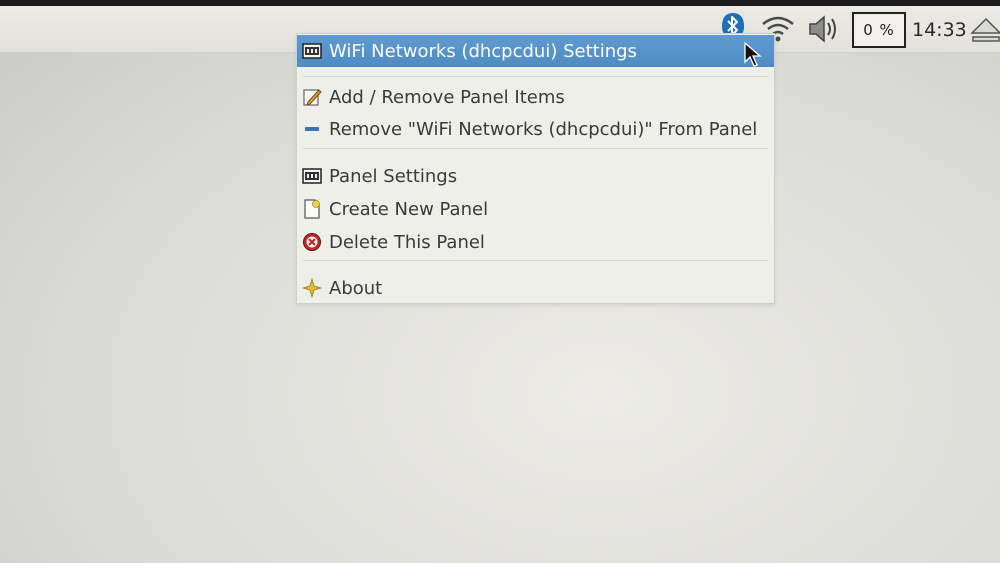 The height and width of the screenshot is (563, 1000). What do you see at coordinates (393, 176) in the screenshot?
I see `menu-item-label: Panel Settings` at bounding box center [393, 176].